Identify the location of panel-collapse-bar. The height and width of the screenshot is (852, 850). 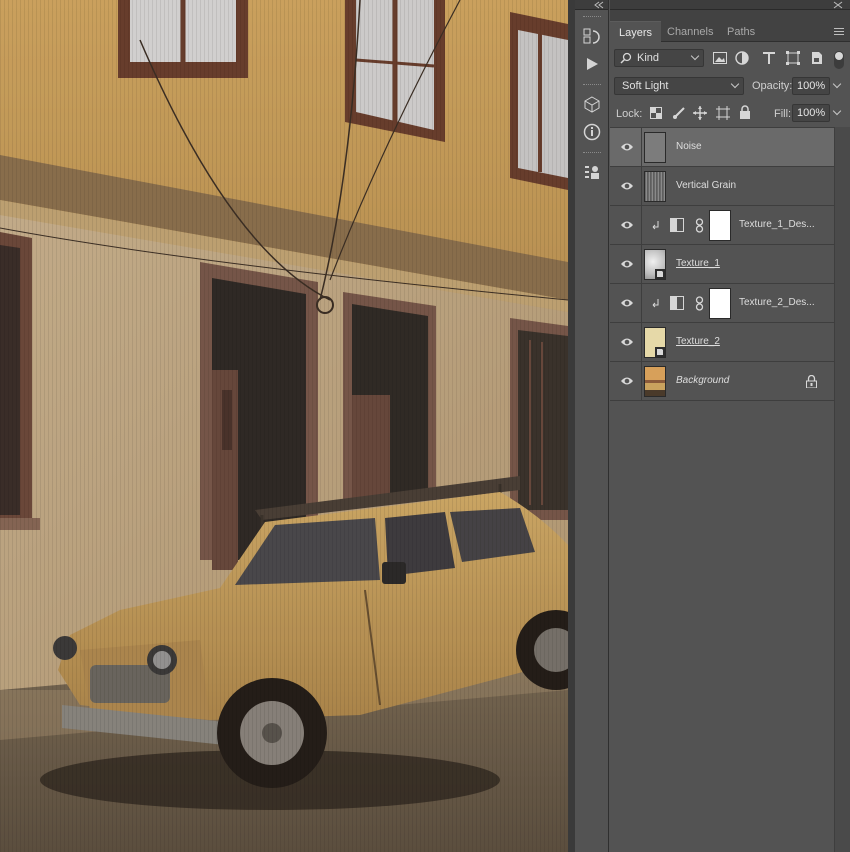
(730, 5).